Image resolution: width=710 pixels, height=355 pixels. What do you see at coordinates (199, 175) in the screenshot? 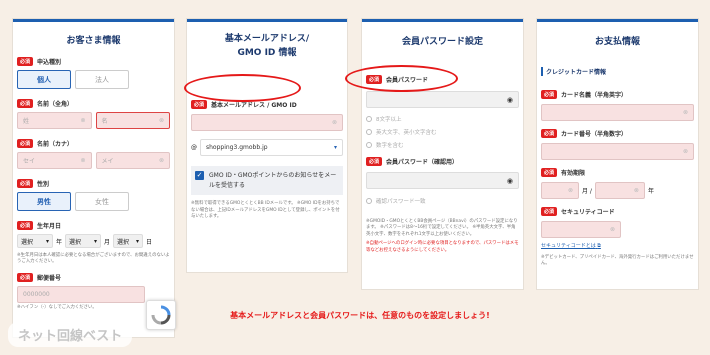
I see `checkbox-checked-icon: ✓` at bounding box center [199, 175].